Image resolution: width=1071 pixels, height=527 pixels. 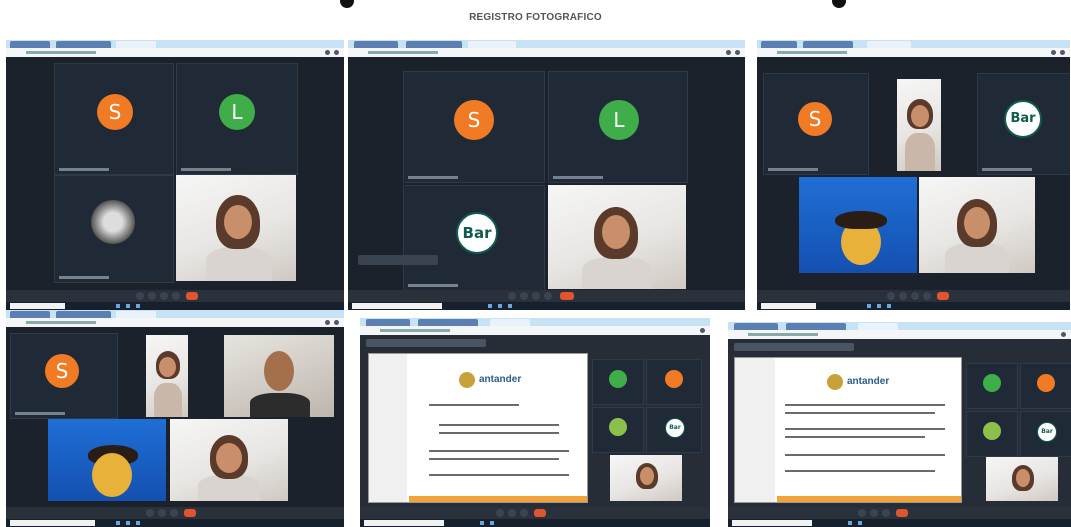 What do you see at coordinates (398, 260) in the screenshot?
I see `notification-chip` at bounding box center [398, 260].